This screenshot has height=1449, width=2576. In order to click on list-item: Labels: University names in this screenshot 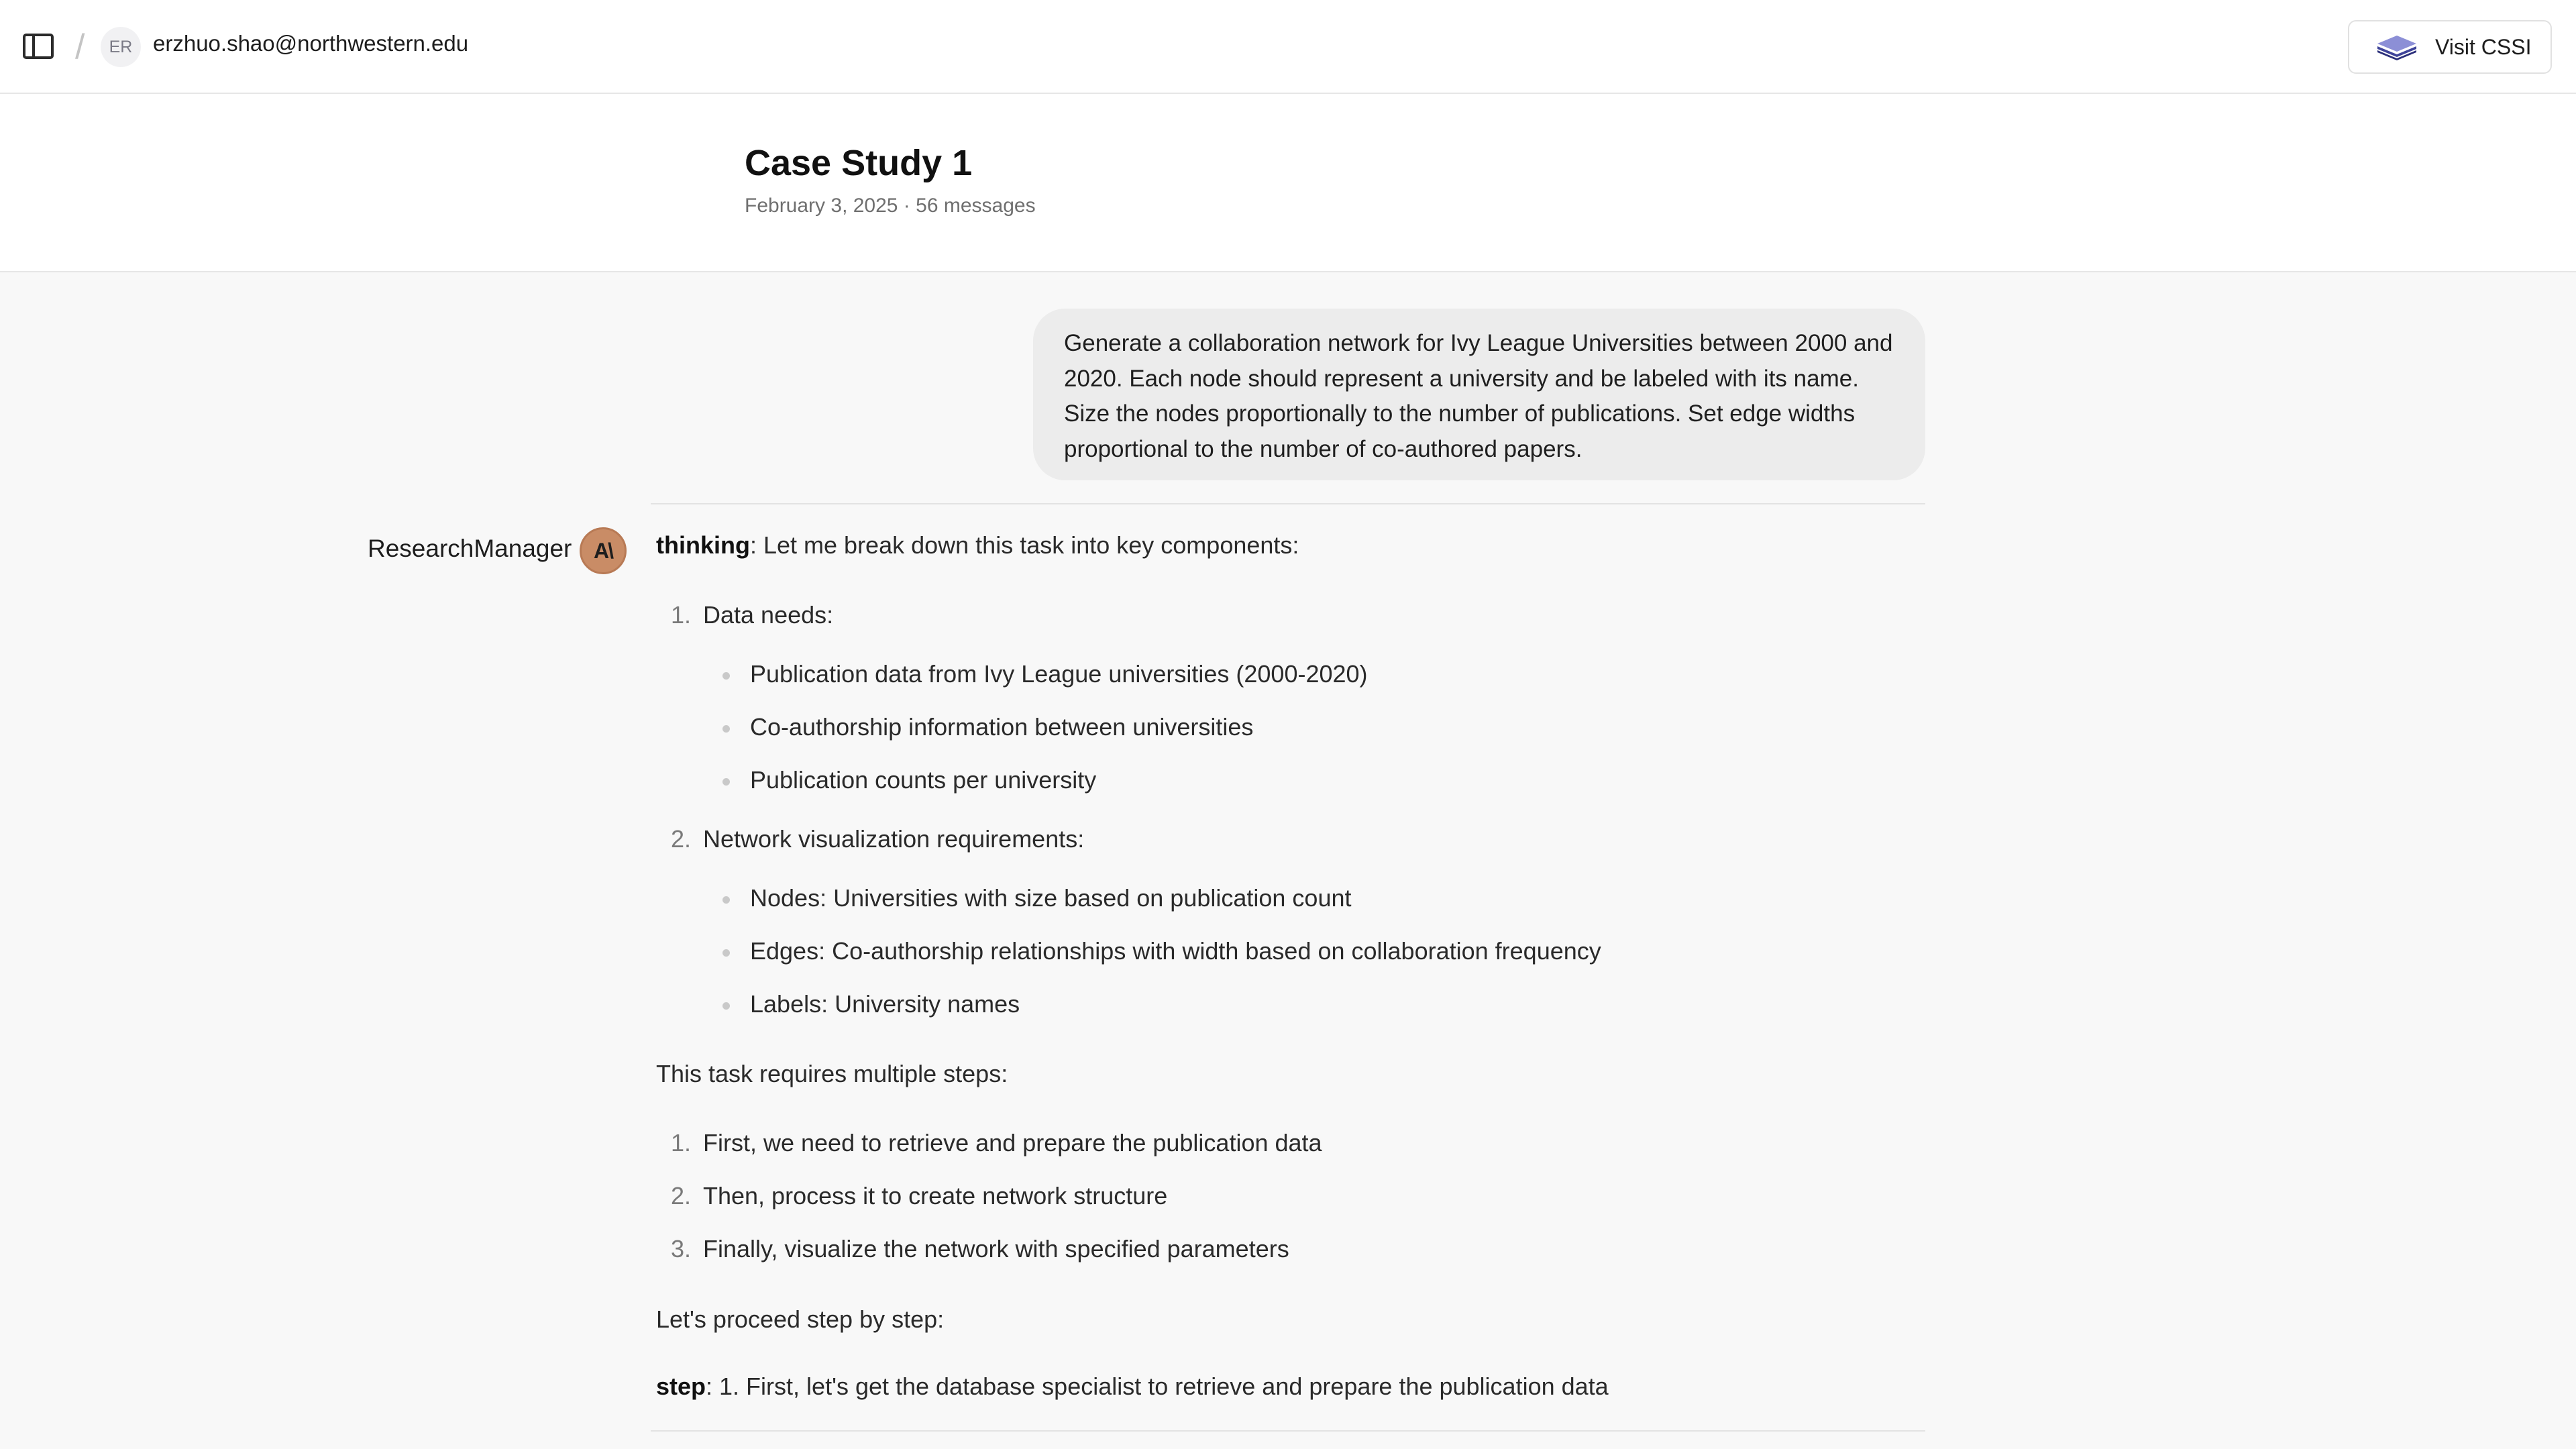, I will do `click(885, 1004)`.